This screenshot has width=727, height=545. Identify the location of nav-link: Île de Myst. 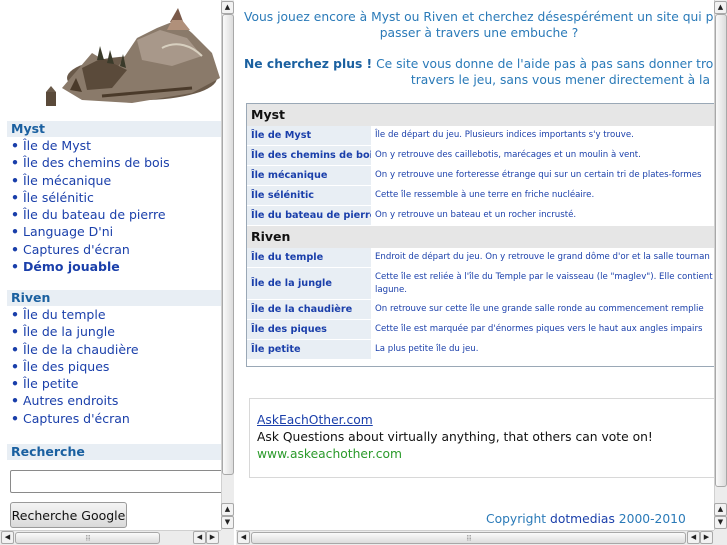
(57, 145).